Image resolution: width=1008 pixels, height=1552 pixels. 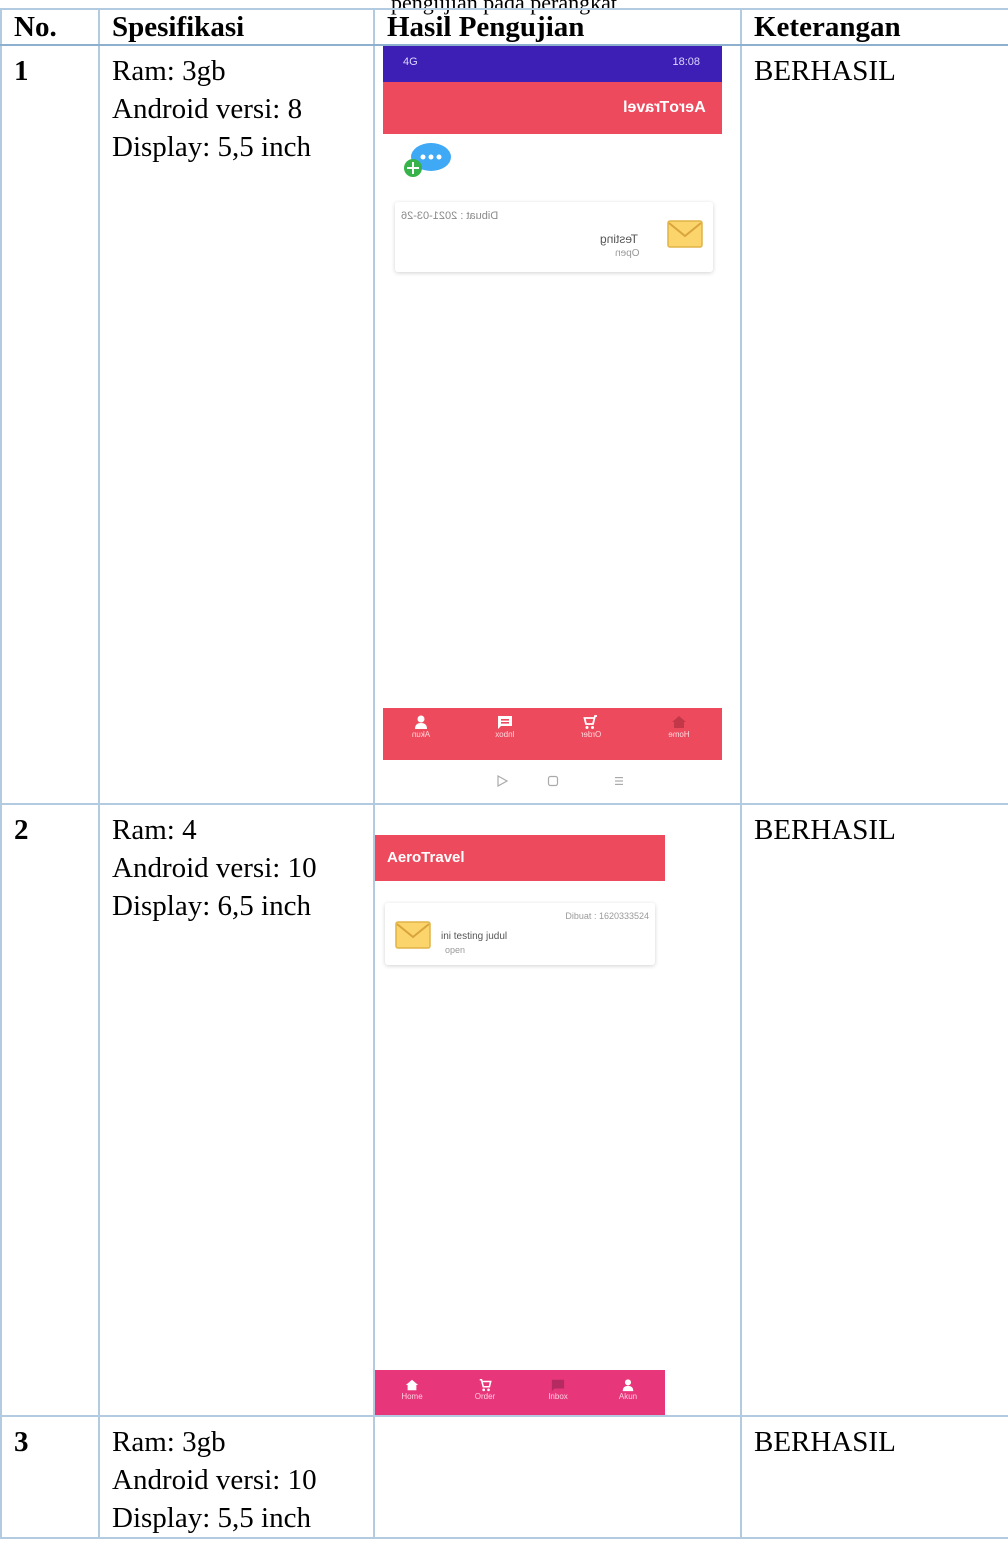 I want to click on spec-ram: Ram: 4, so click(x=154, y=830).